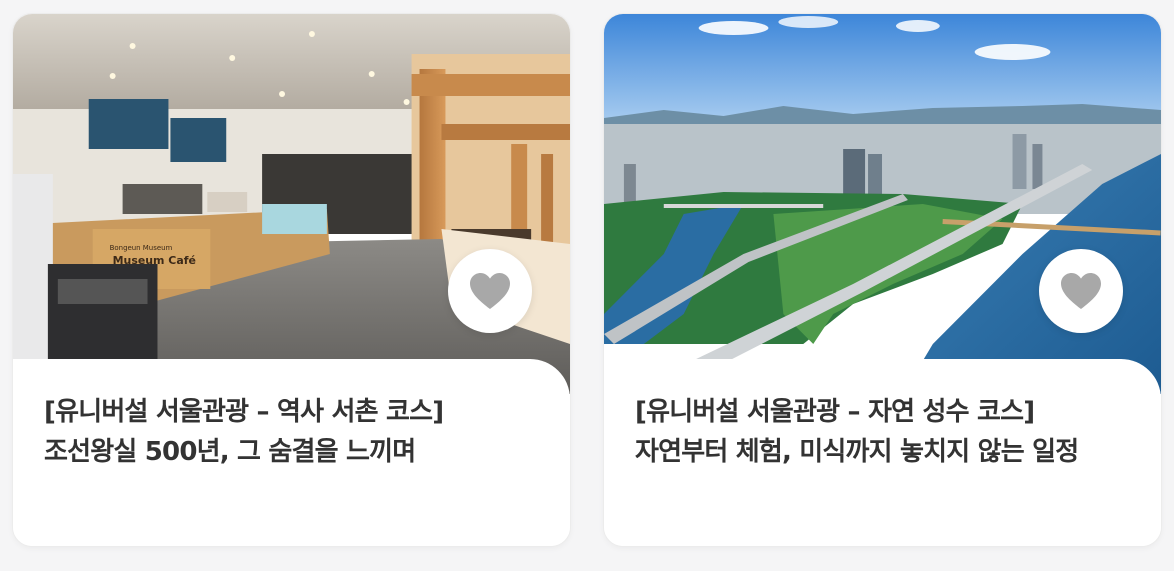 This screenshot has width=1174, height=571. Describe the element at coordinates (230, 452) in the screenshot. I see `card-title-subtitle: 조선왕실 500년, 그 숨결을 느끼며` at that location.